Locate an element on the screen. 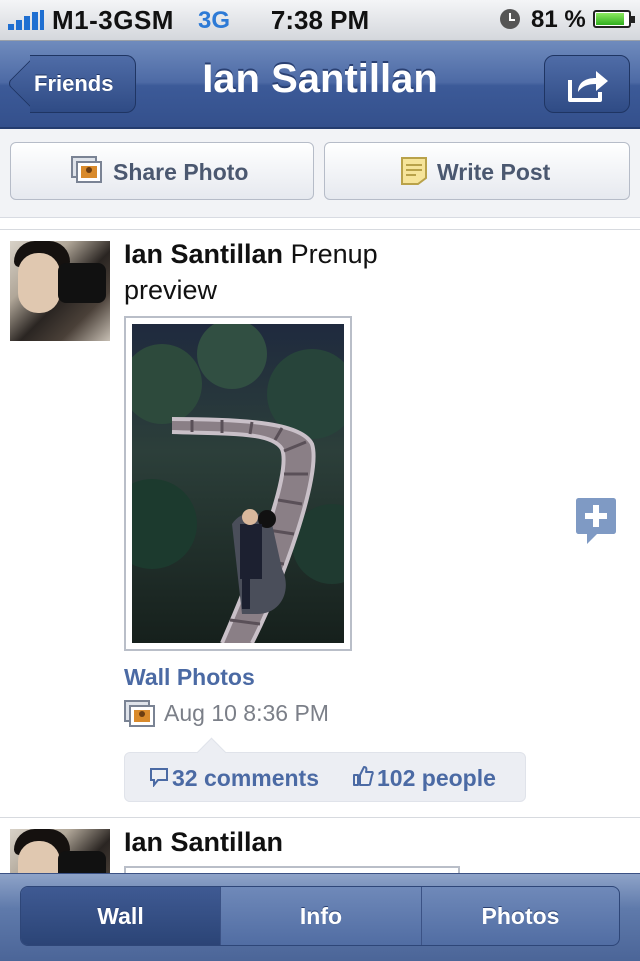 The width and height of the screenshot is (640, 961). post-timestamp: Aug 10 8:36 PM is located at coordinates (246, 713).